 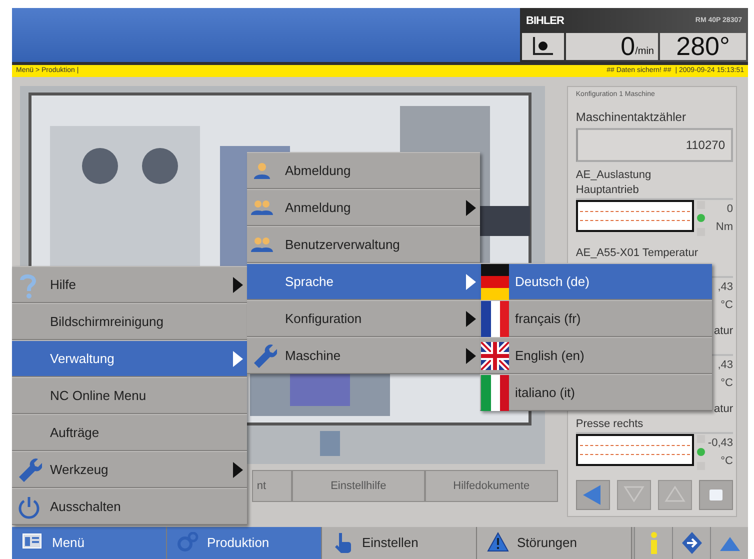 What do you see at coordinates (724, 227) in the screenshot?
I see `sensor-unit: Nm` at bounding box center [724, 227].